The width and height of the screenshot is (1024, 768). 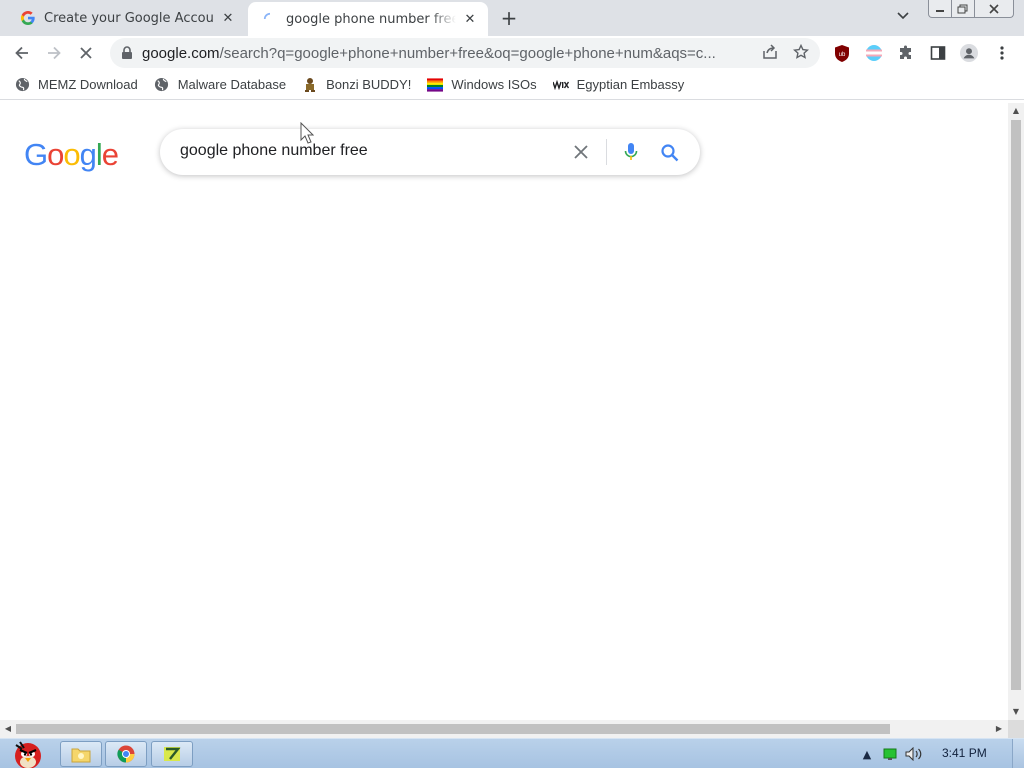 I want to click on extensions-puzzle-icon, so click(x=906, y=53).